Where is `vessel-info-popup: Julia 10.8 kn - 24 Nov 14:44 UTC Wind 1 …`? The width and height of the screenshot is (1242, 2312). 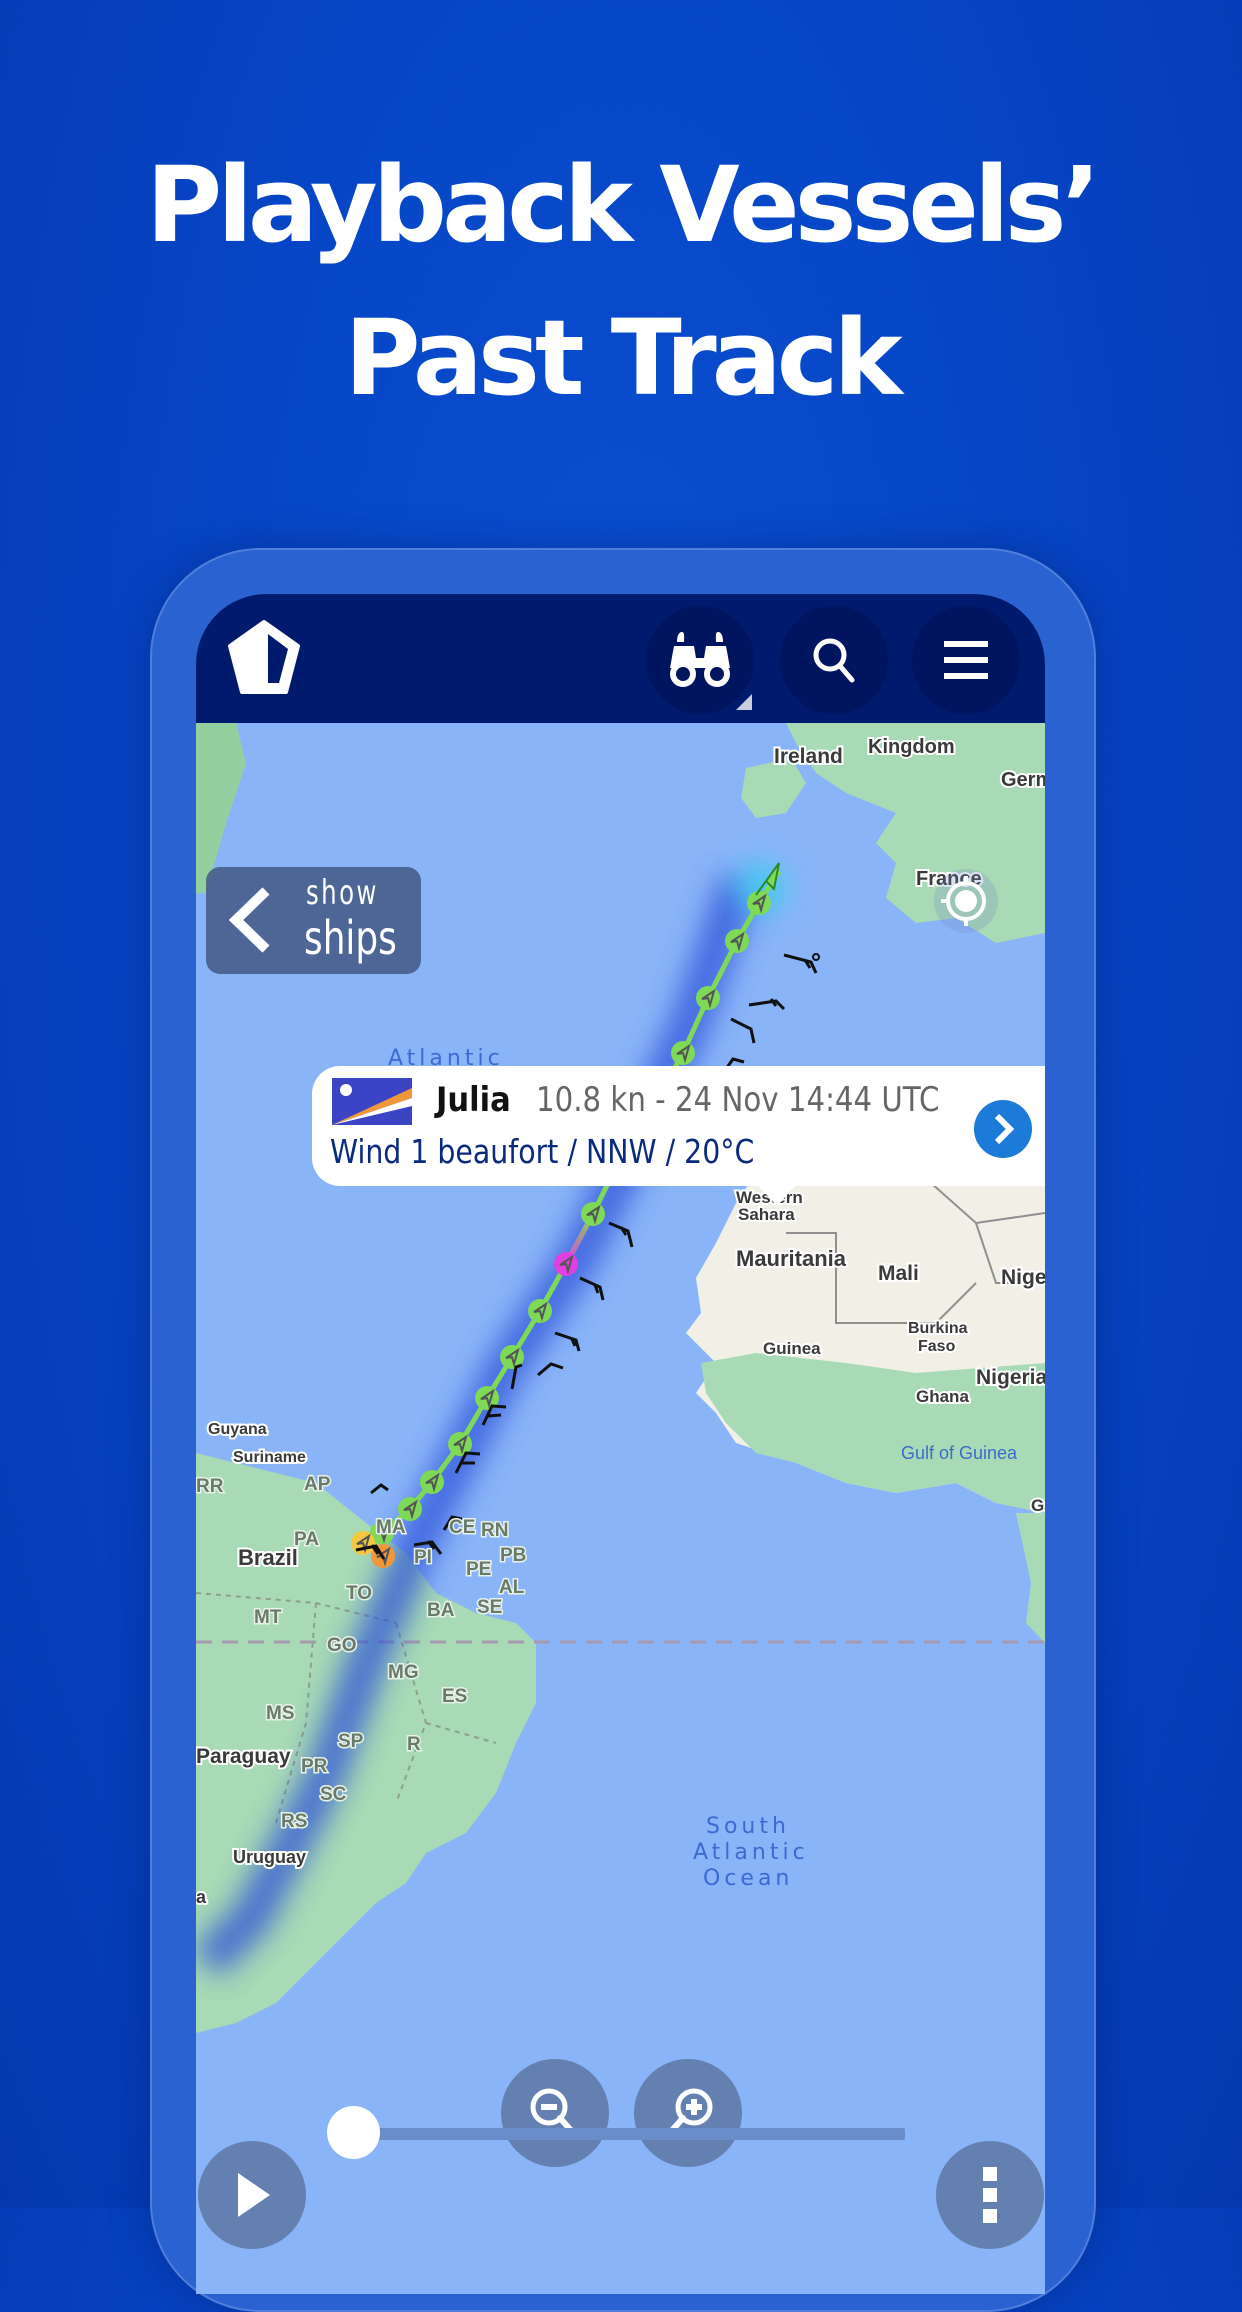 vessel-info-popup: Julia 10.8 kn - 24 Nov 14:44 UTC Wind 1 … is located at coordinates (678, 1136).